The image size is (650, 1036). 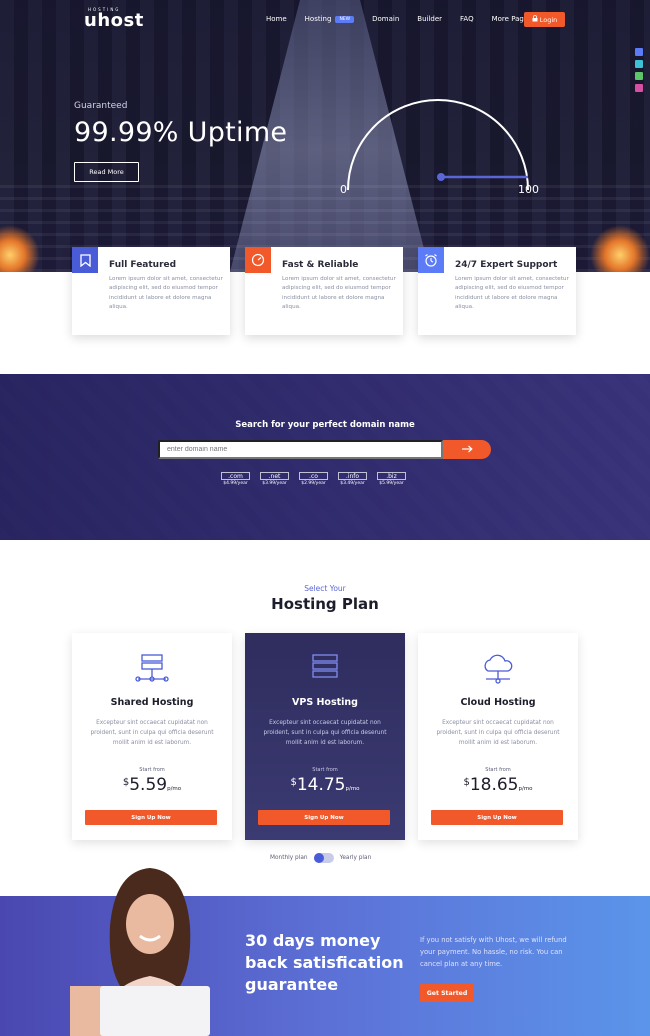 I want to click on logo-text: uhost, so click(x=114, y=20).